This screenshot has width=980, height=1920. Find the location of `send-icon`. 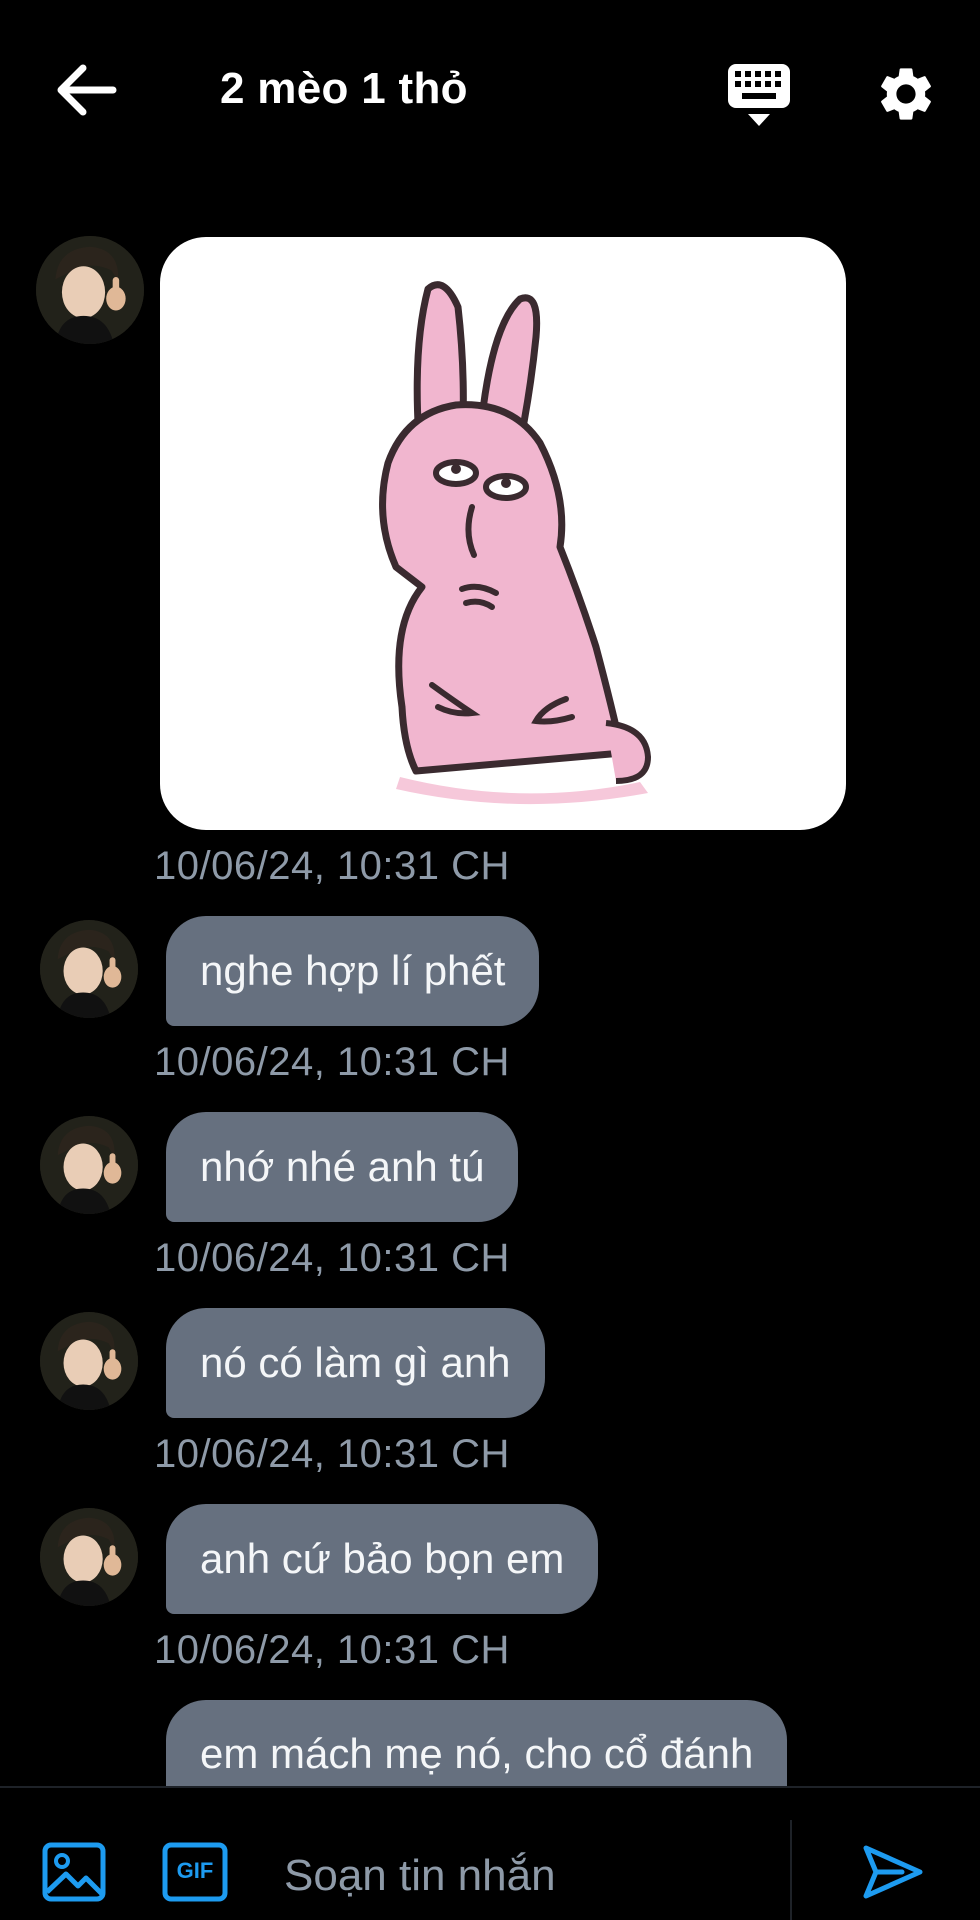

send-icon is located at coordinates (893, 1872).